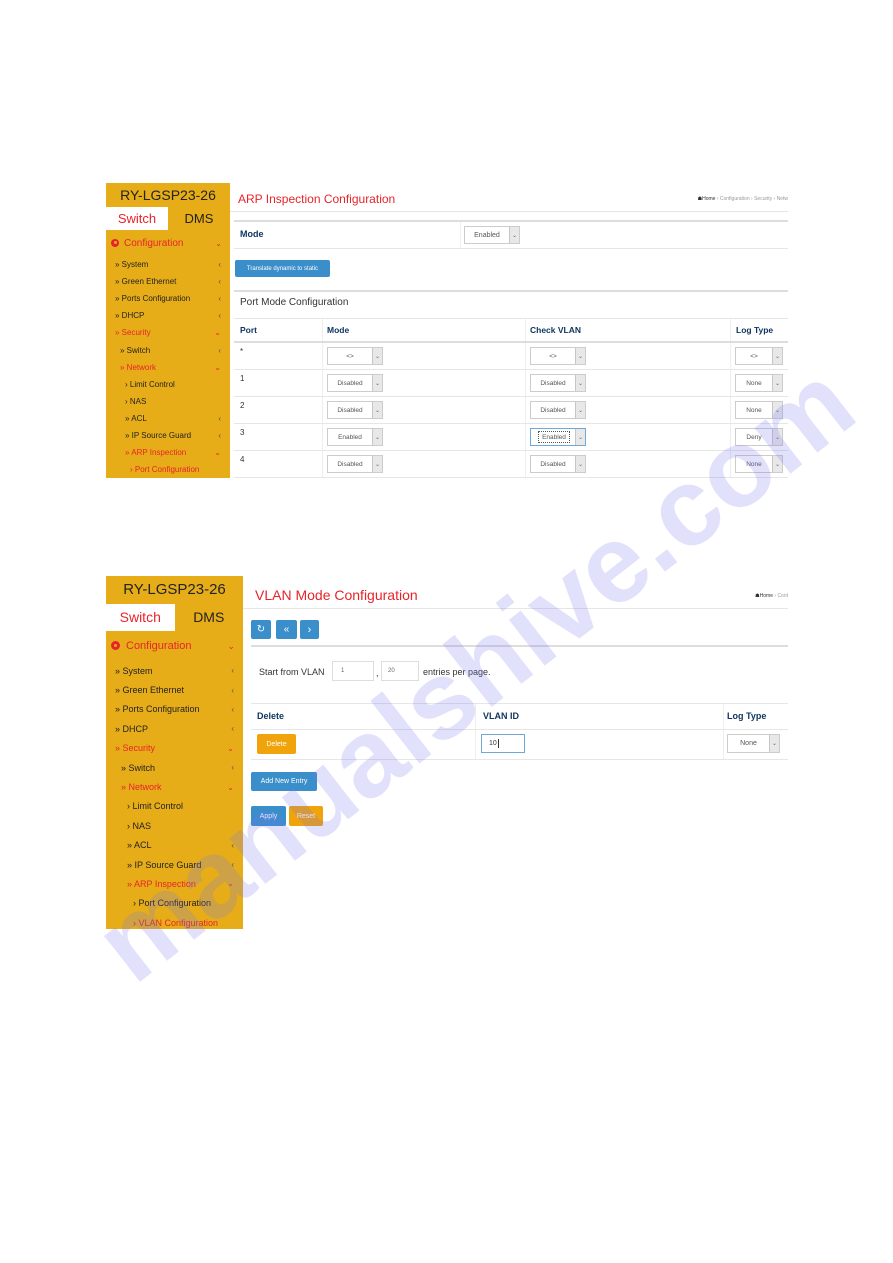 Image resolution: width=893 pixels, height=1263 pixels. I want to click on sidebar-item: › VLAN Configuration, so click(174, 922).